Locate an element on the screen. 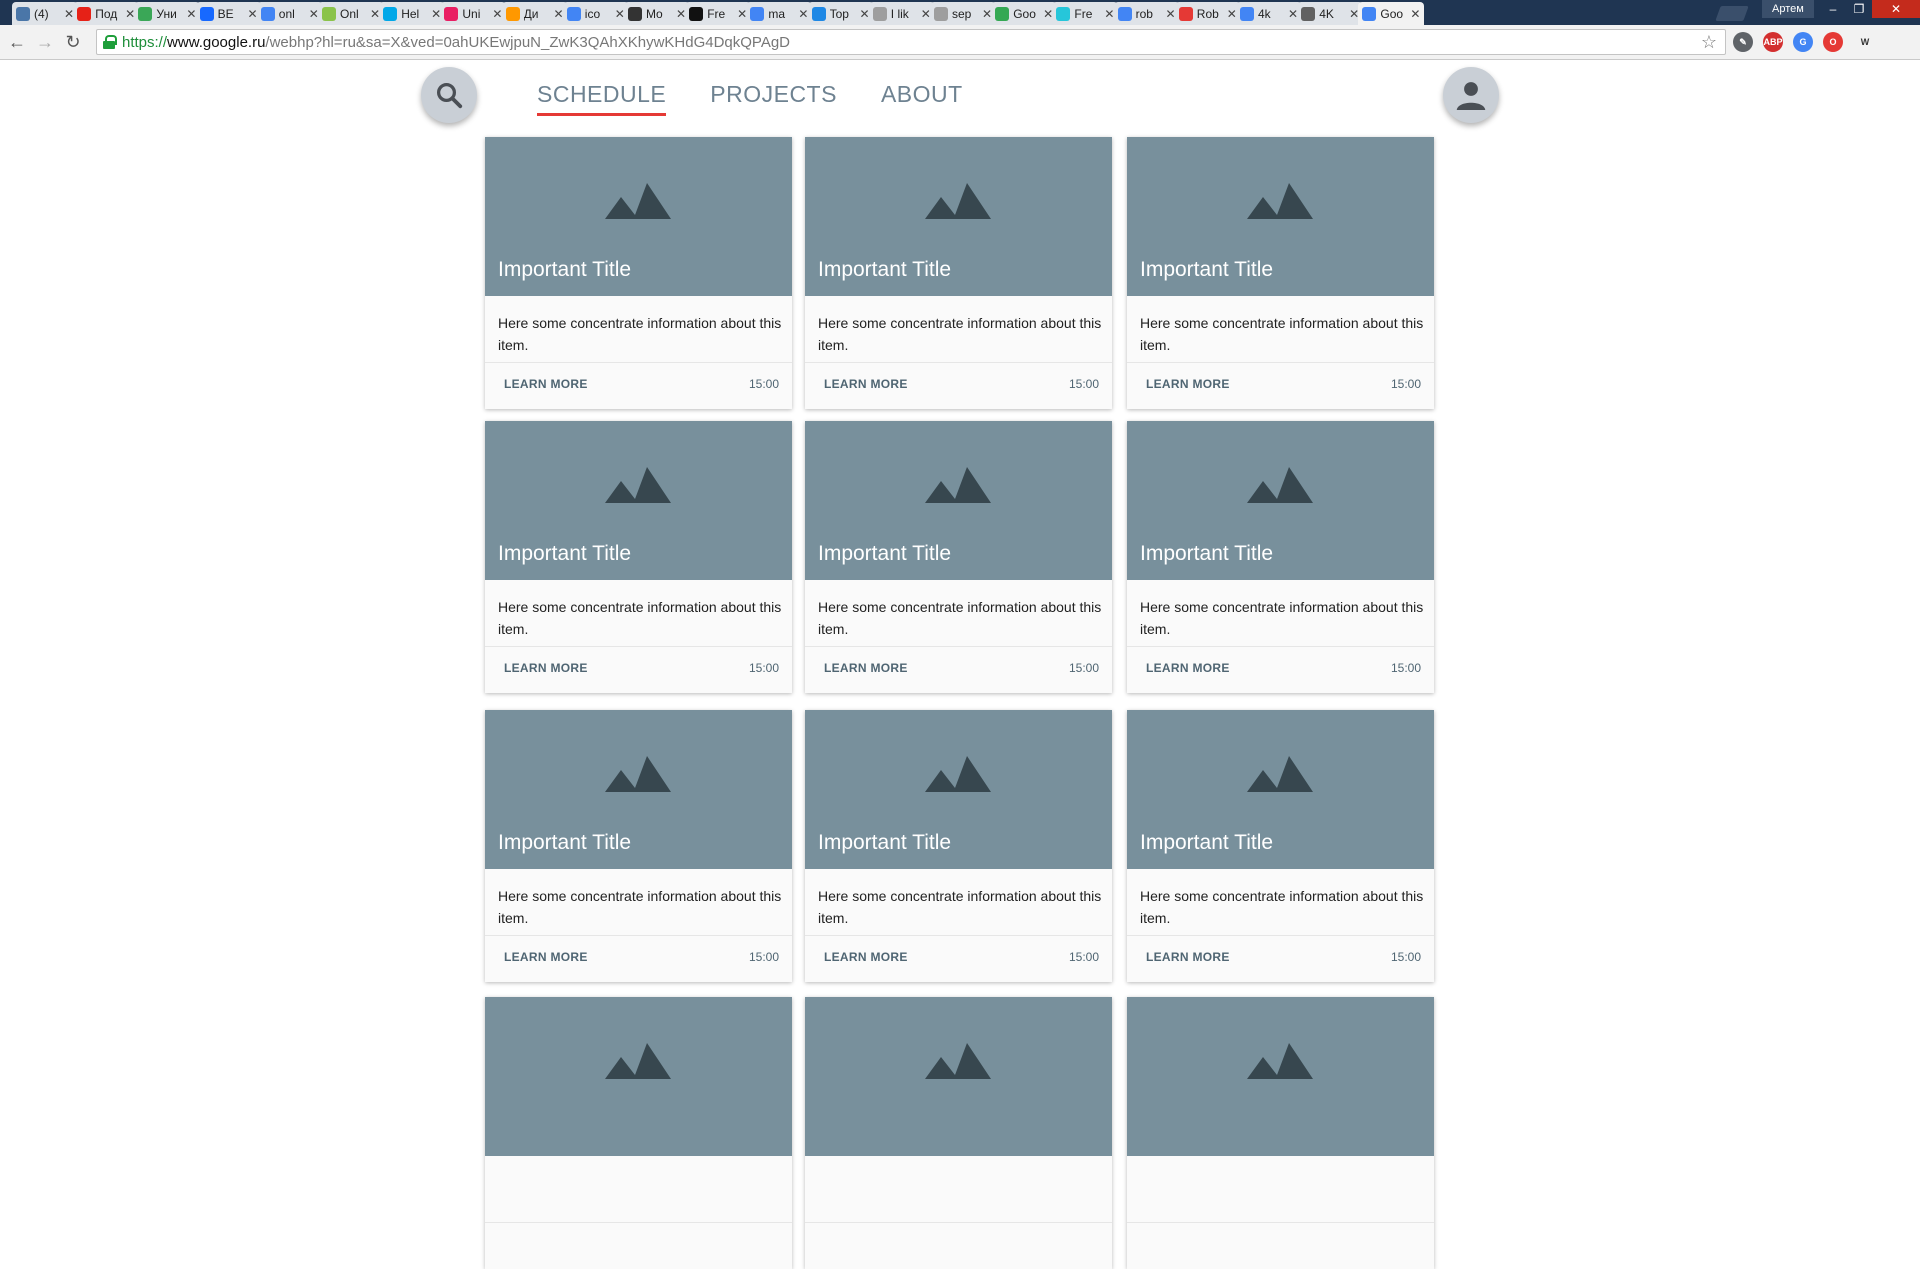 Image resolution: width=1920 pixels, height=1269 pixels. browser-tab: rob ✕ is located at coordinates (1146, 13).